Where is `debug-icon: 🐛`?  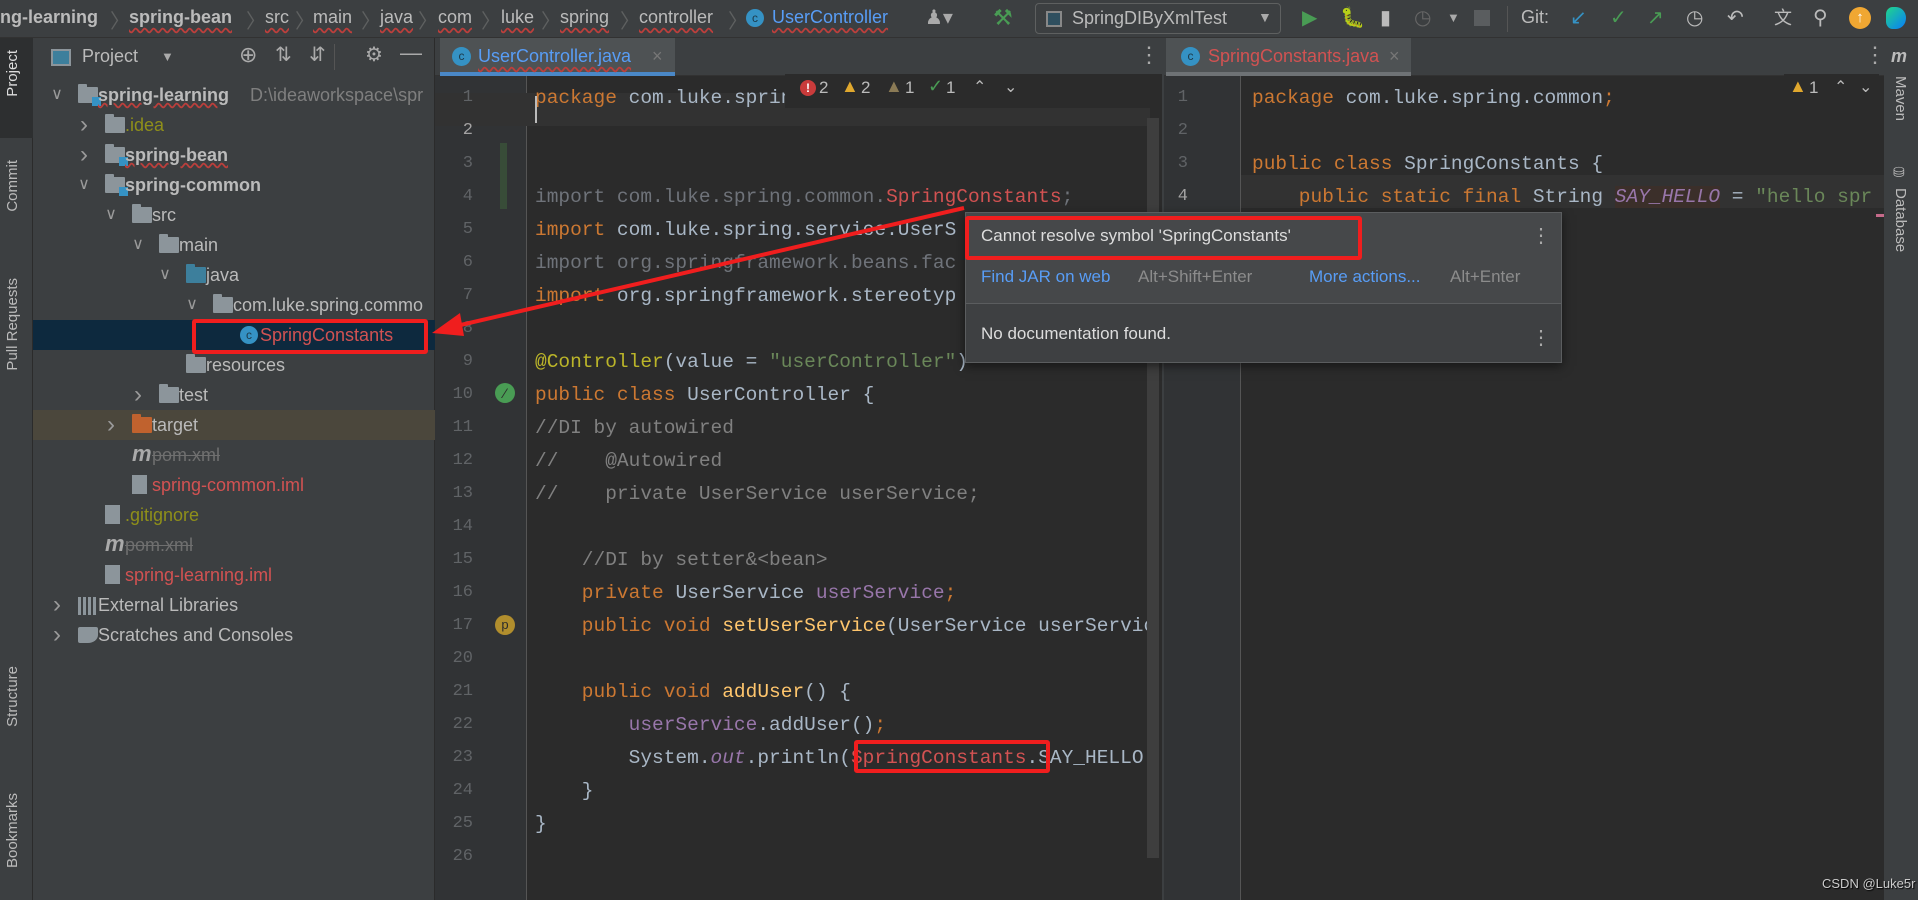 debug-icon: 🐛 is located at coordinates (1352, 18).